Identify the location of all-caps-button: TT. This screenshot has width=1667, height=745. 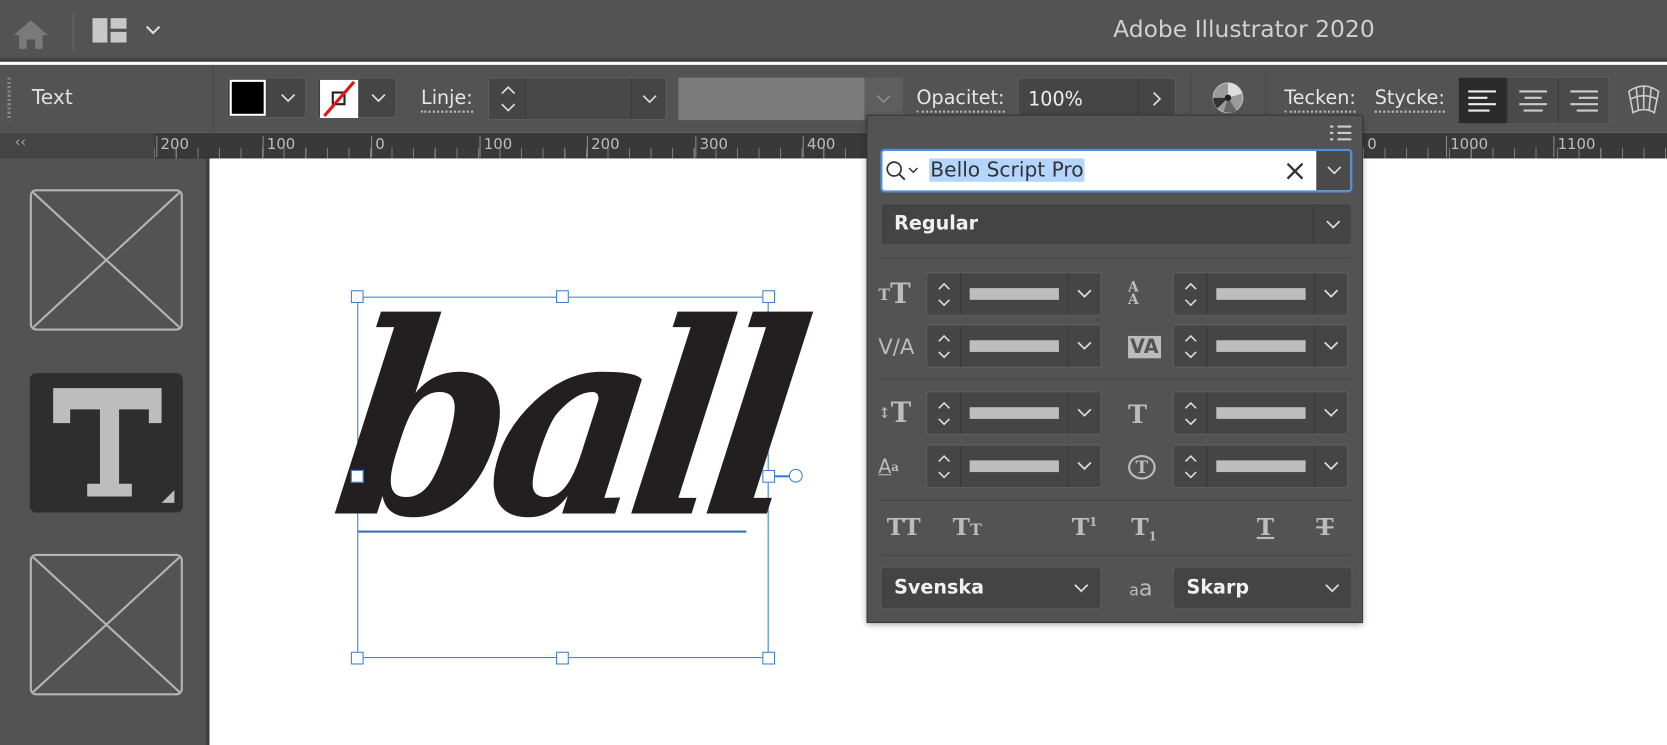
(904, 528).